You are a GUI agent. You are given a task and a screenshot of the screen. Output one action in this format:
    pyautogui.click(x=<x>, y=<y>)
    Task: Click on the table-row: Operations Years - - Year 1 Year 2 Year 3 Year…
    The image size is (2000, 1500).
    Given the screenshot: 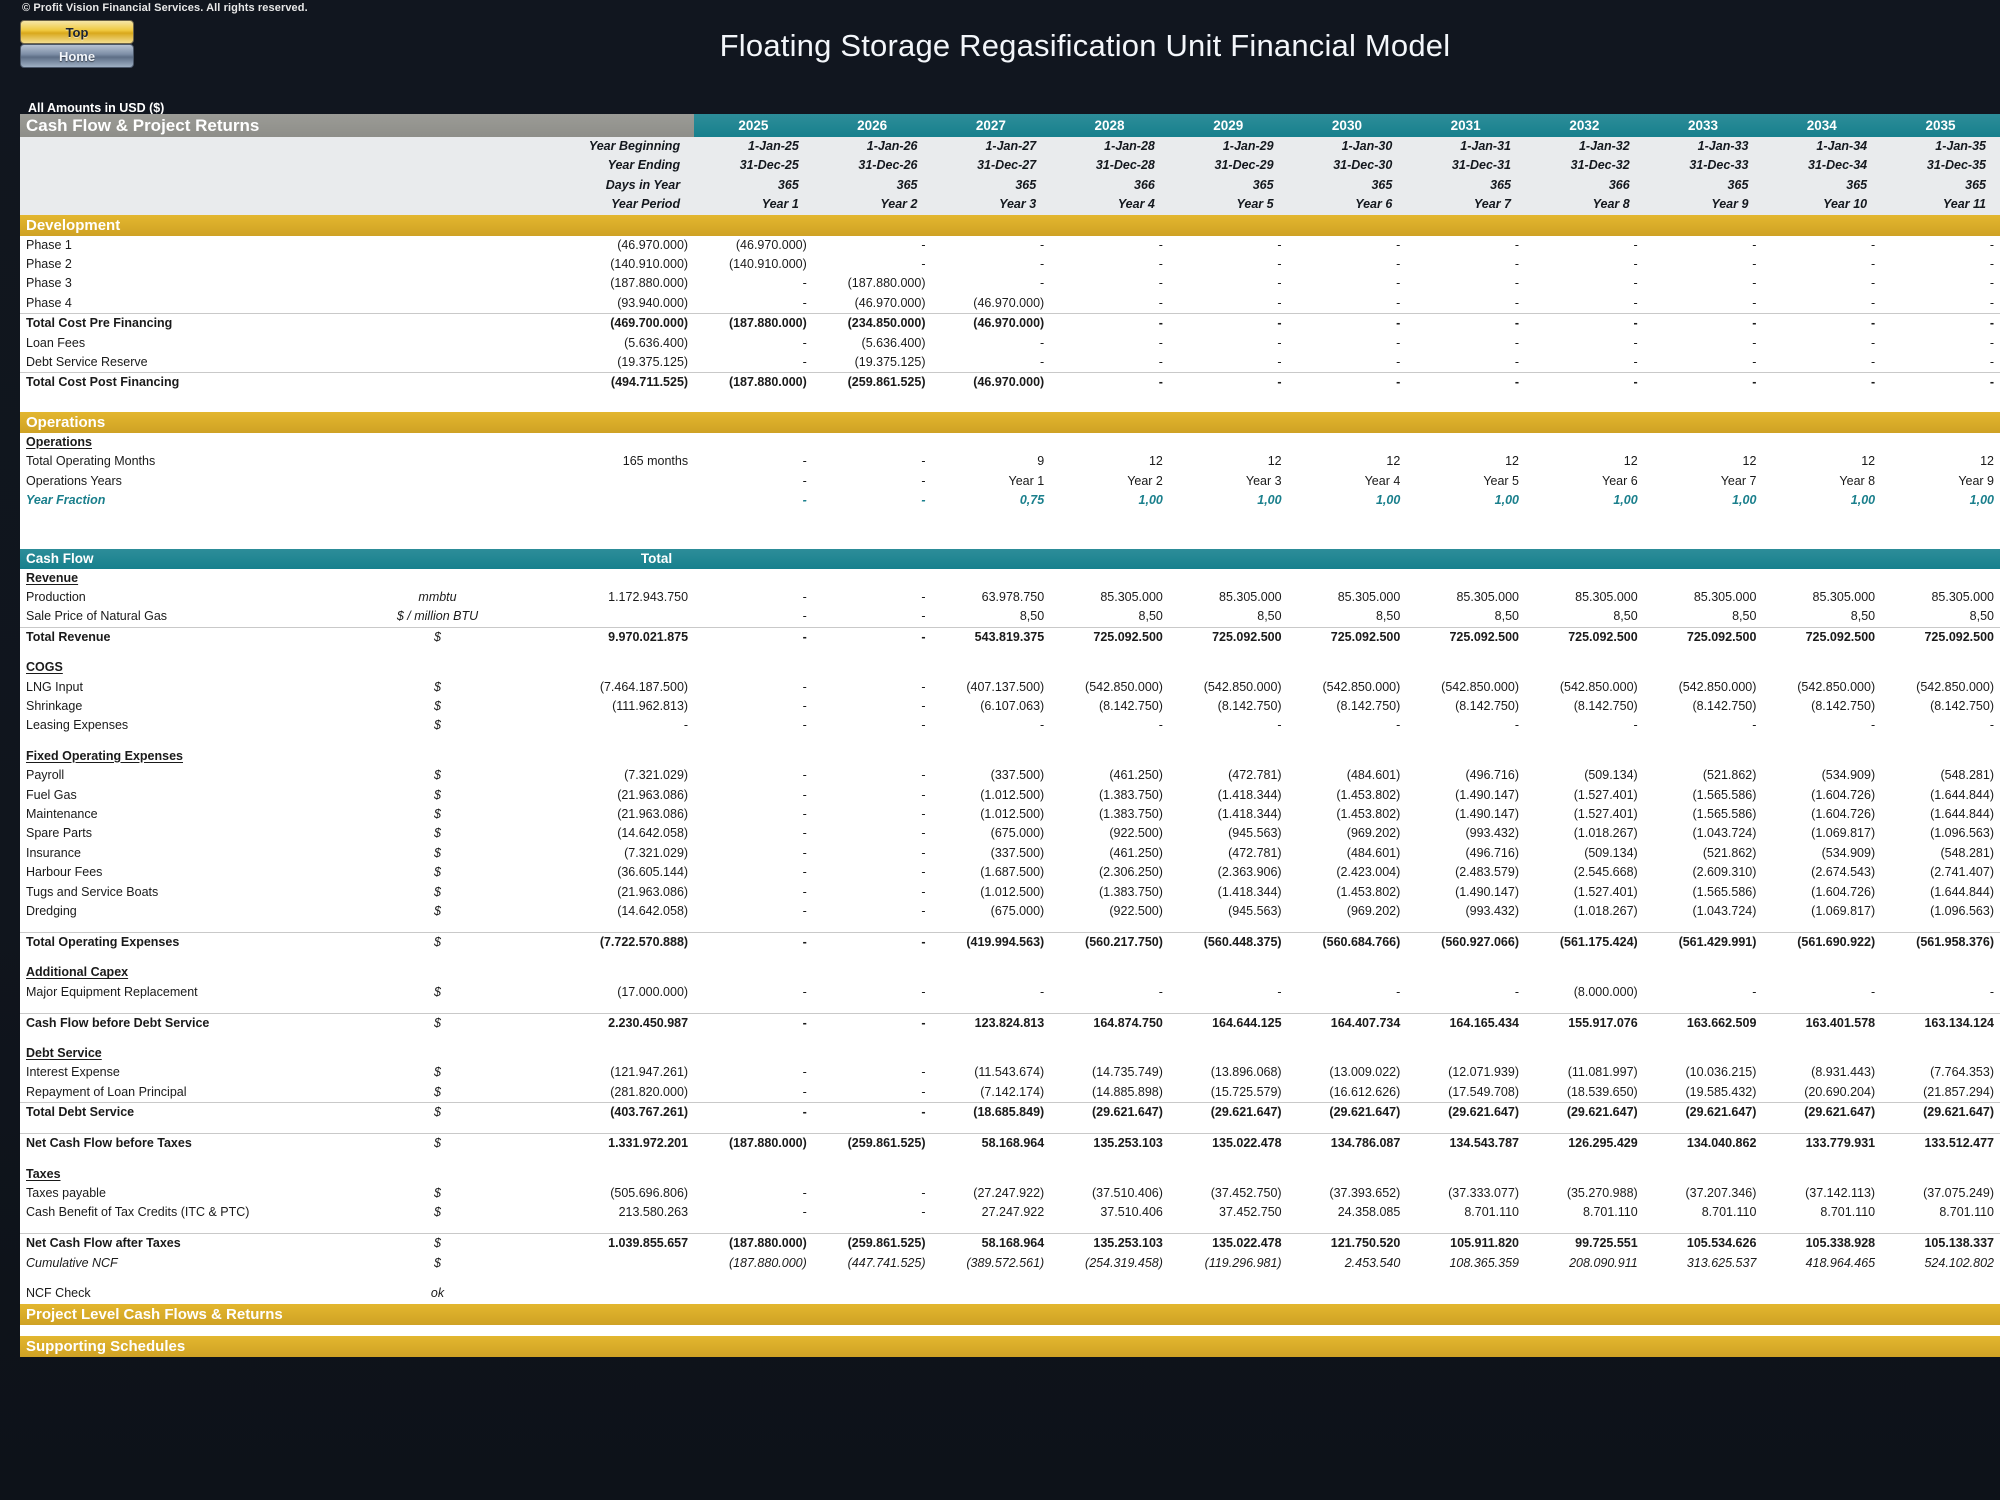 What is the action you would take?
    pyautogui.click(x=1010, y=481)
    